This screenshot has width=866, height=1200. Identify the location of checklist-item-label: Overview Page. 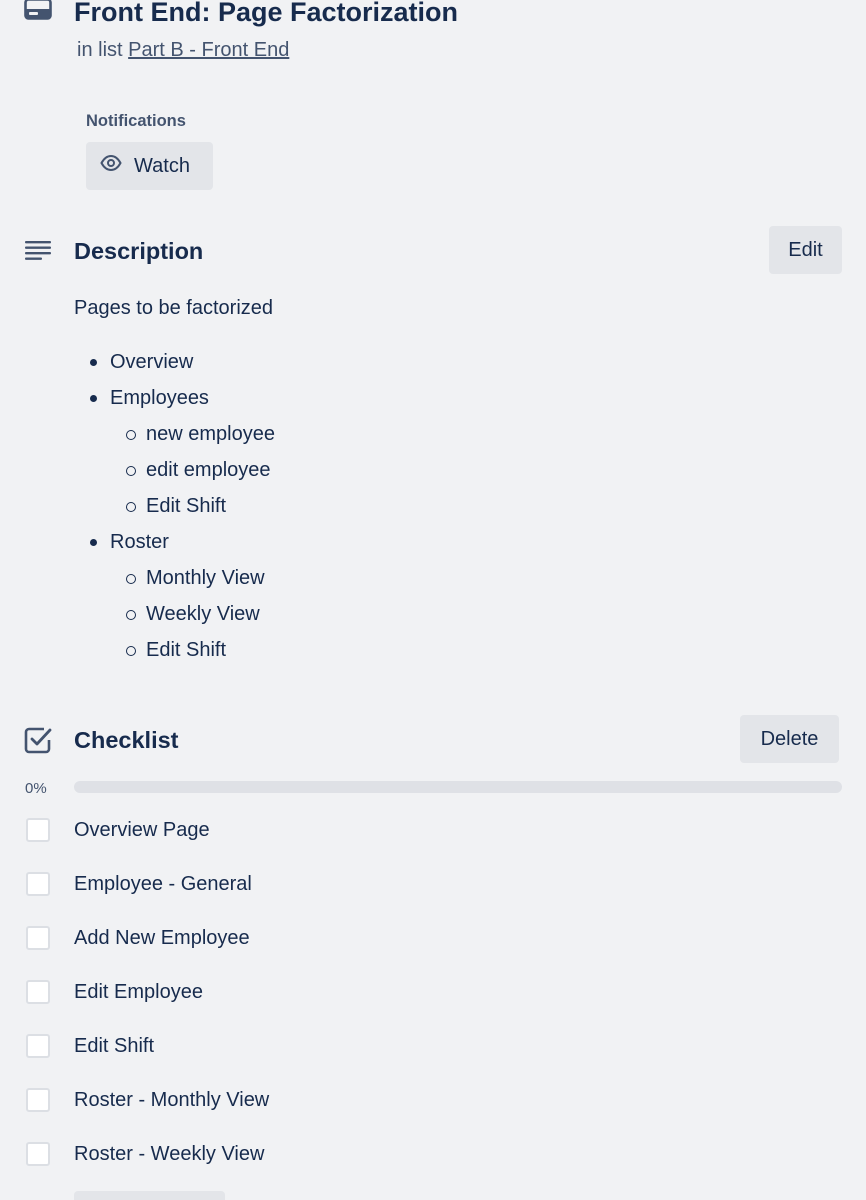
(142, 830).